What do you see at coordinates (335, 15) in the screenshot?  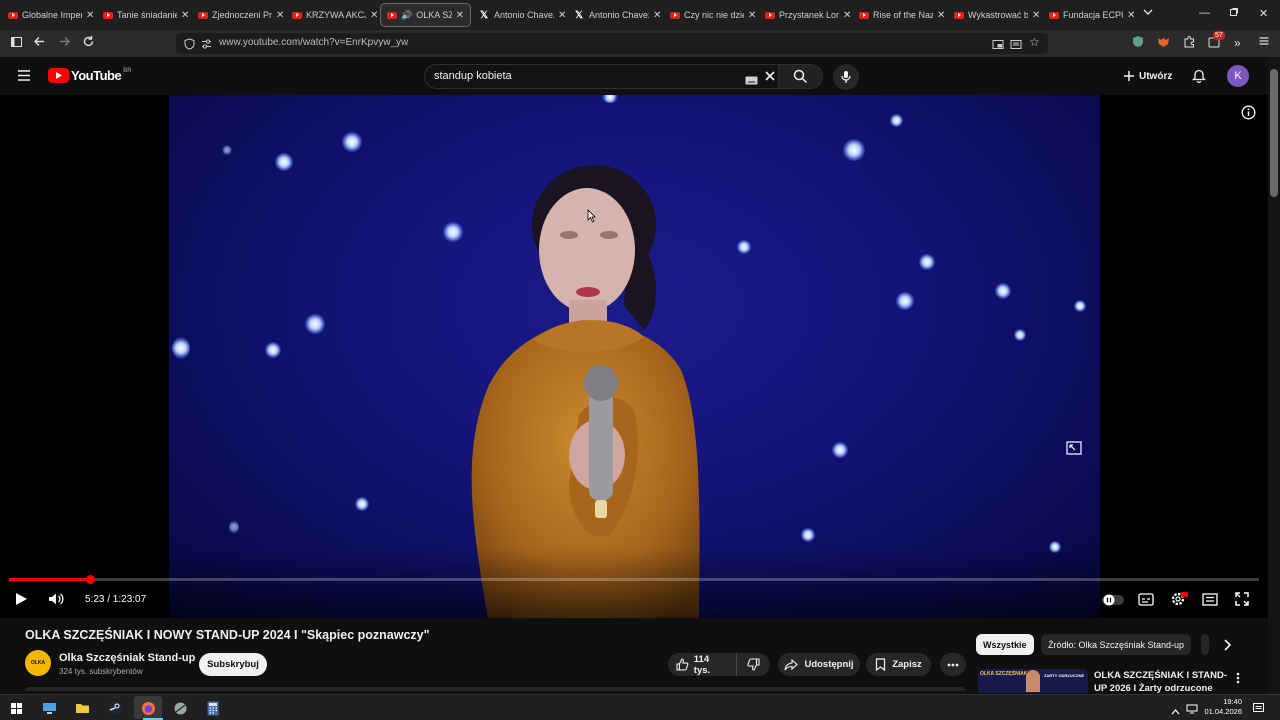 I see `browser-tab: KRZYWA AKCJA ✕` at bounding box center [335, 15].